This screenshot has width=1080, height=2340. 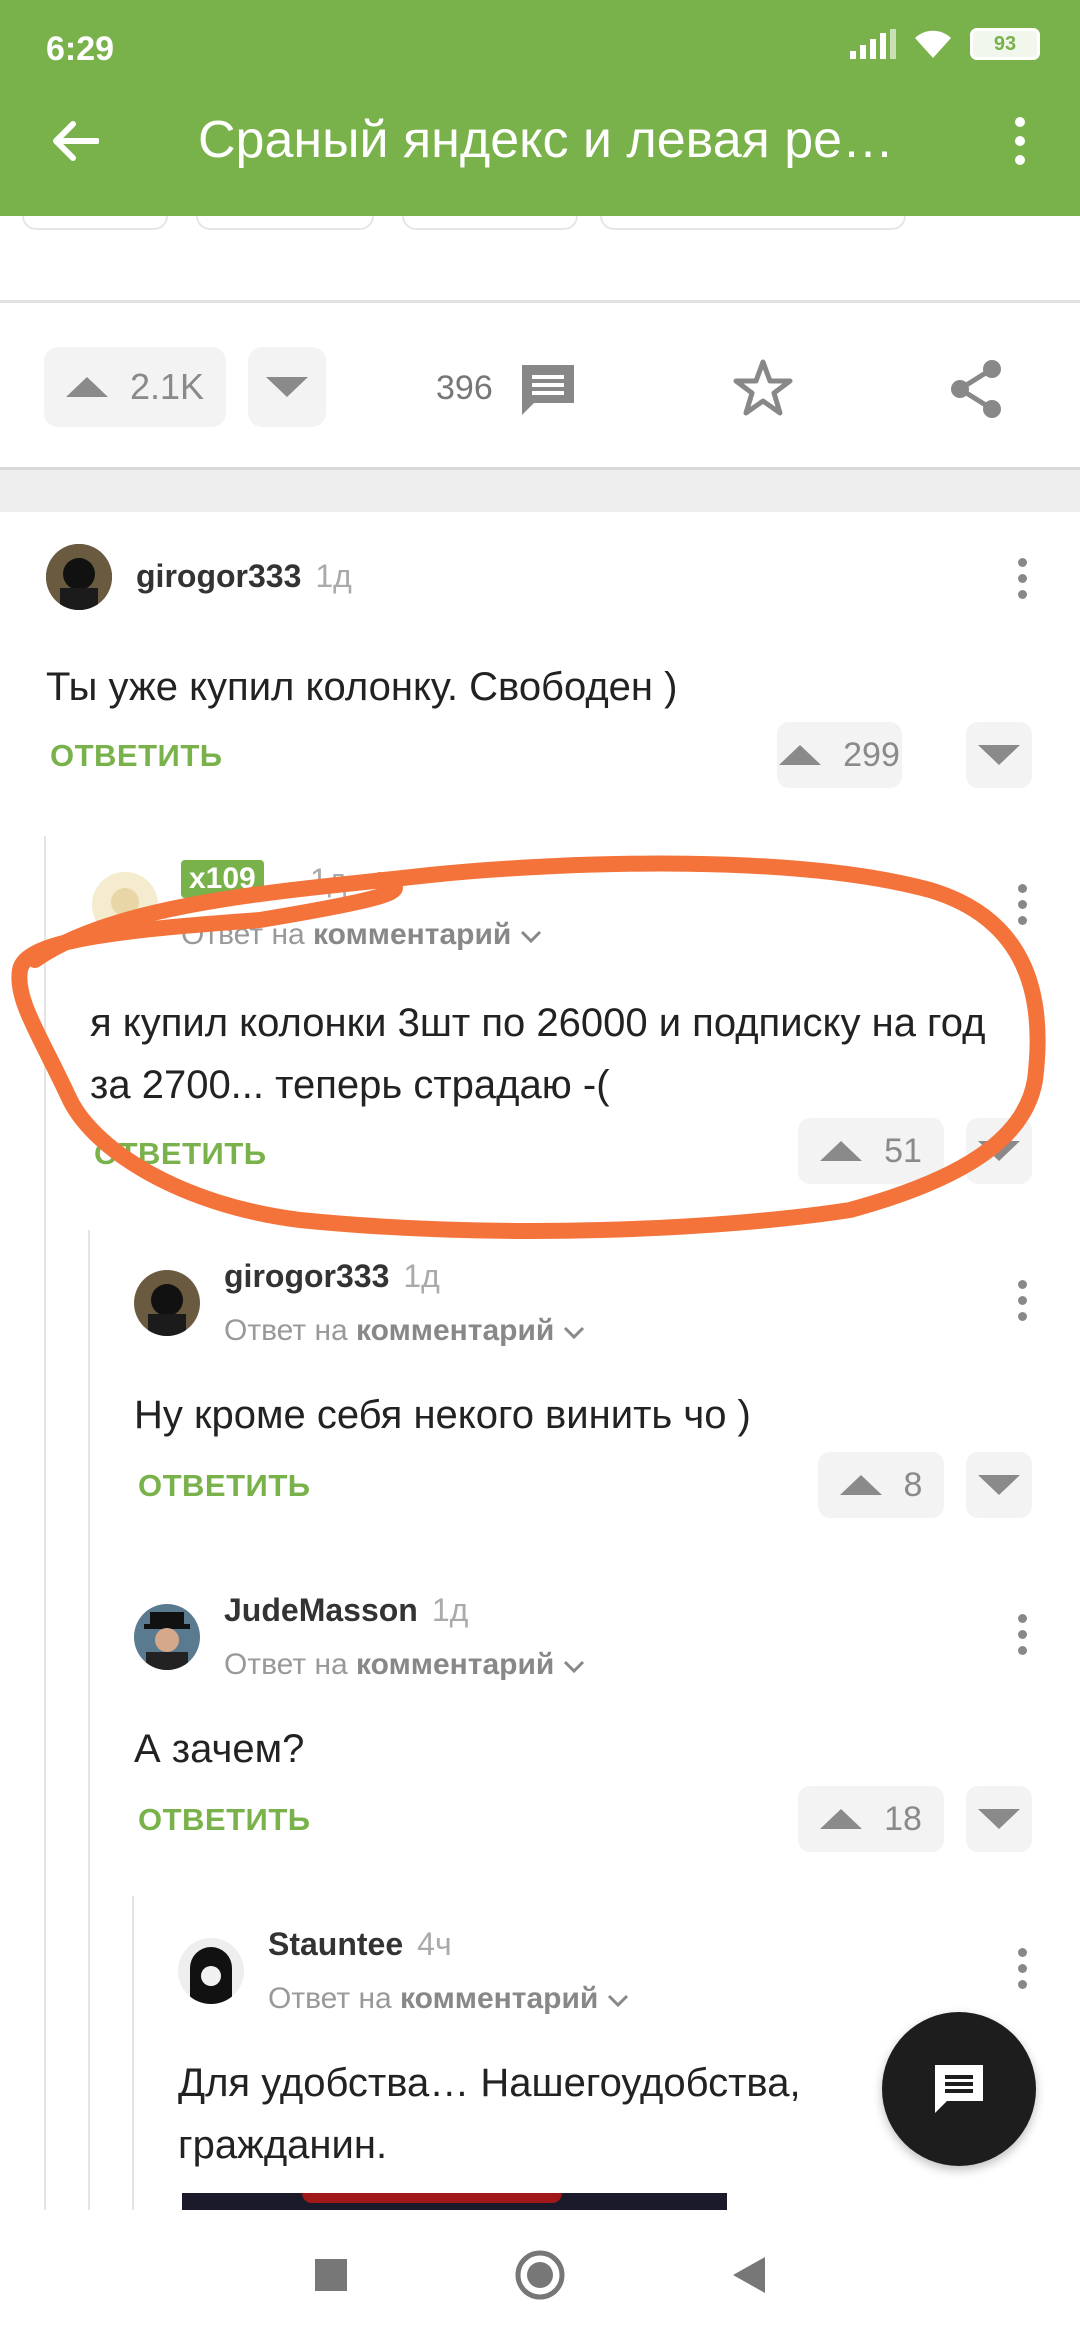 What do you see at coordinates (871, 1151) in the screenshot?
I see `comment-upvote-button: 51` at bounding box center [871, 1151].